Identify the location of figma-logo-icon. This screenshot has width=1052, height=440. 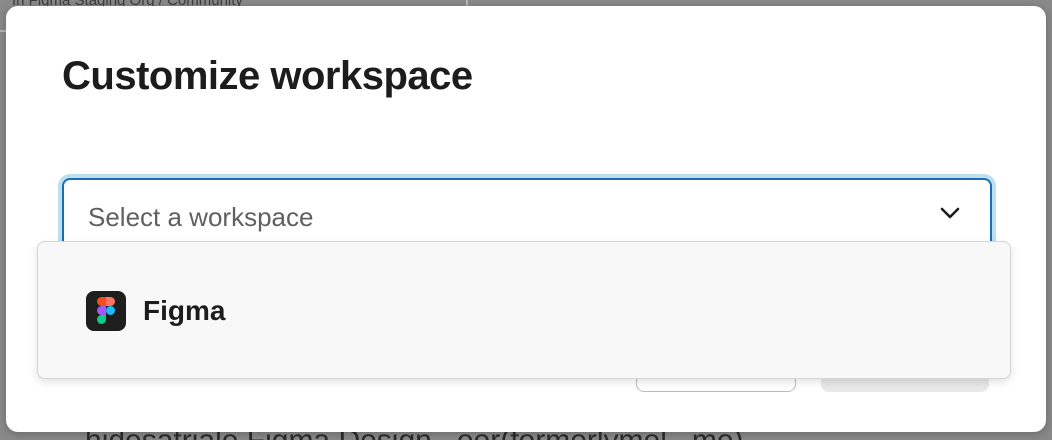
(106, 311).